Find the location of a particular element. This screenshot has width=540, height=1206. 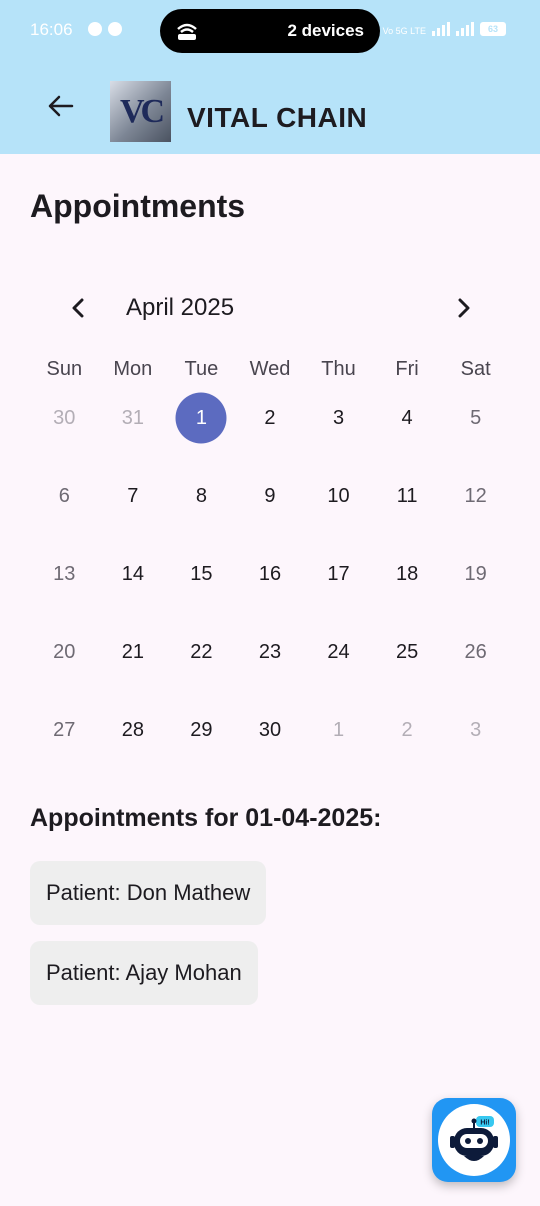

appointments-heading: Appointments for 01-04-2025: is located at coordinates (206, 818).